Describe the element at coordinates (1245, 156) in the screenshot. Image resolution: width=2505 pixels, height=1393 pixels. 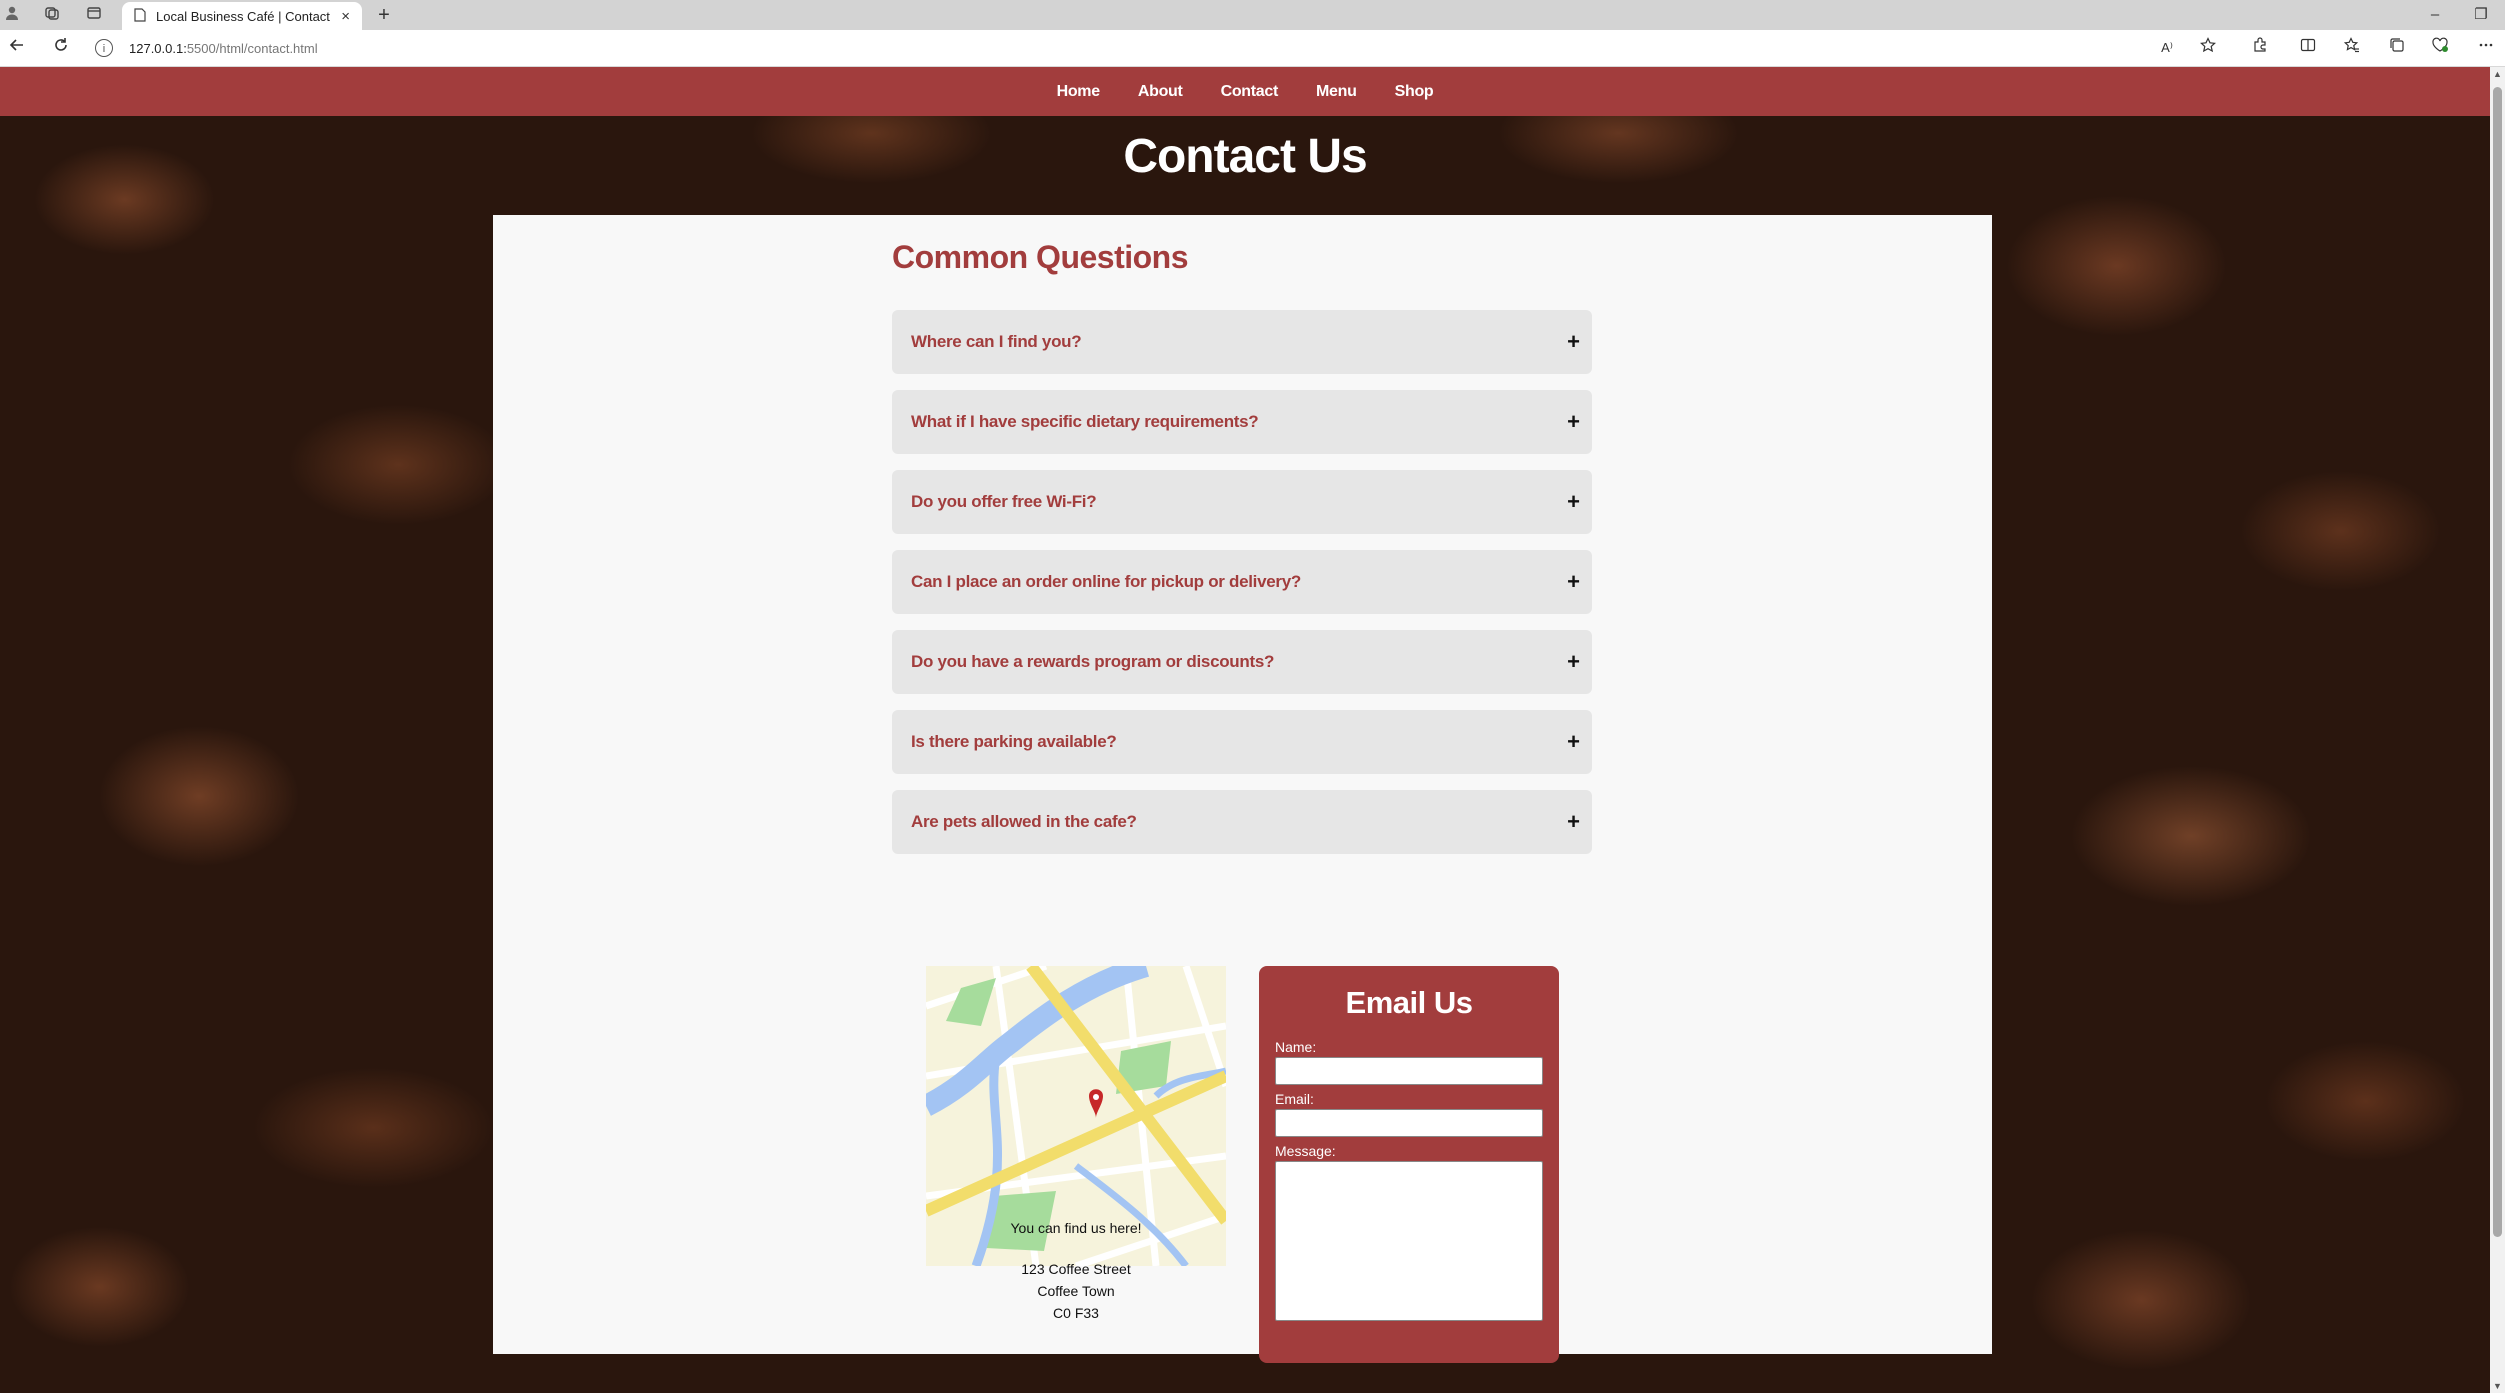
I see `page-title: Contact Us` at that location.